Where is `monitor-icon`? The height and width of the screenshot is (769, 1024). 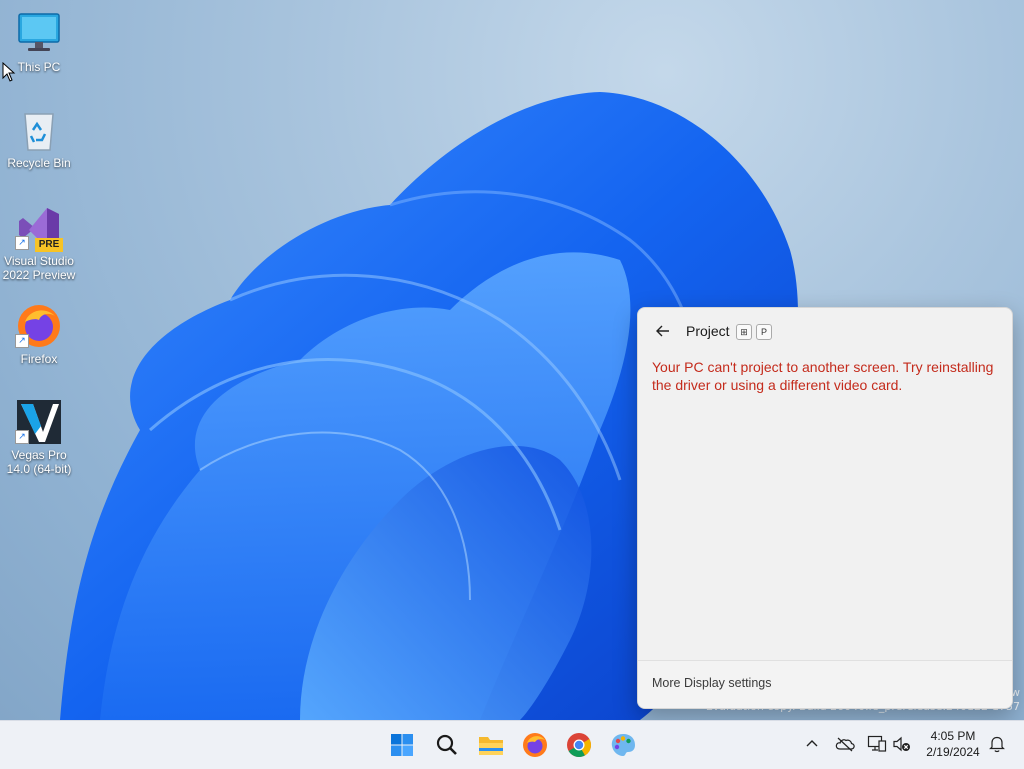
monitor-icon is located at coordinates (39, 34).